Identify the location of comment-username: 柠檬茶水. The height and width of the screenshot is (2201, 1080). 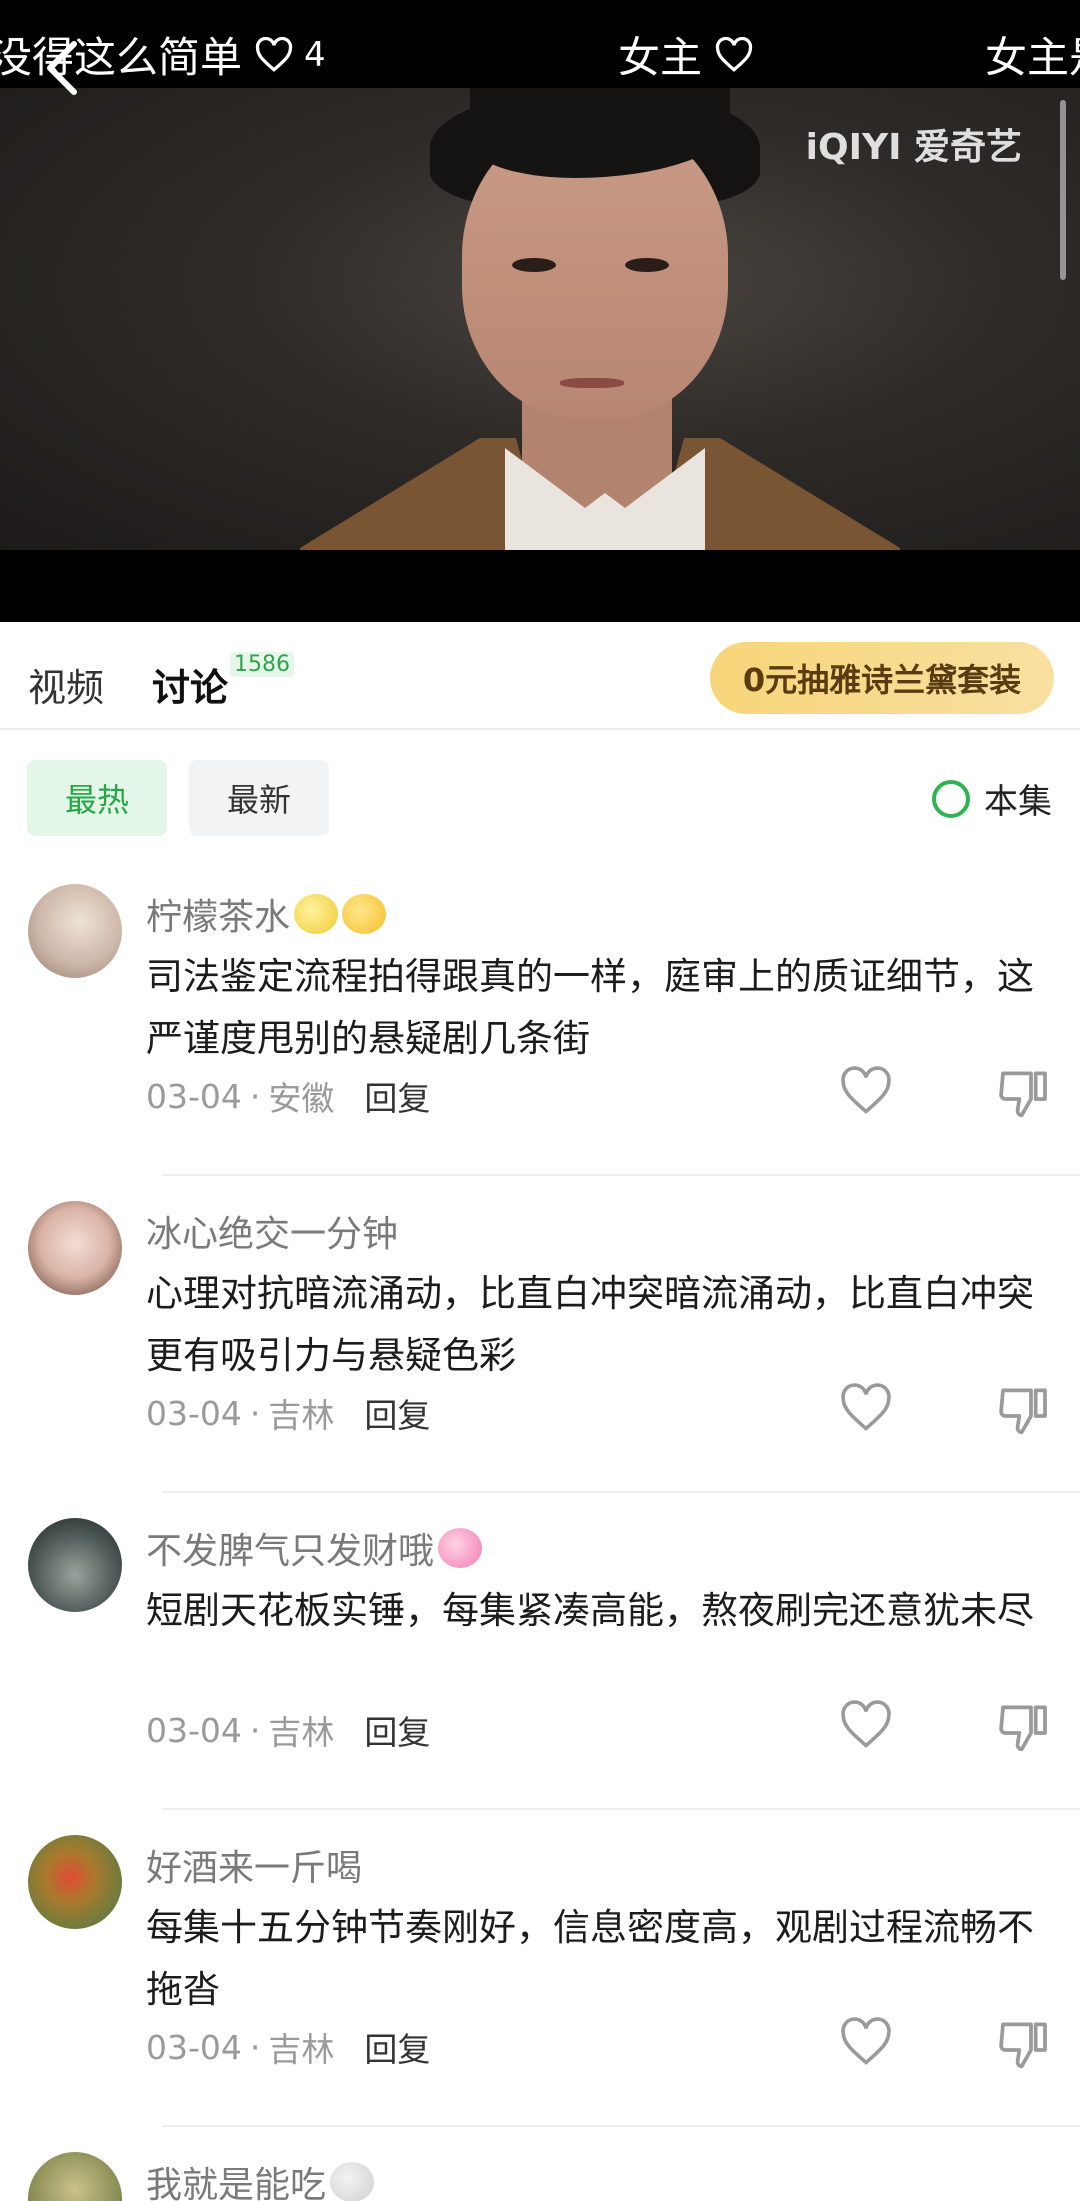
(266, 914).